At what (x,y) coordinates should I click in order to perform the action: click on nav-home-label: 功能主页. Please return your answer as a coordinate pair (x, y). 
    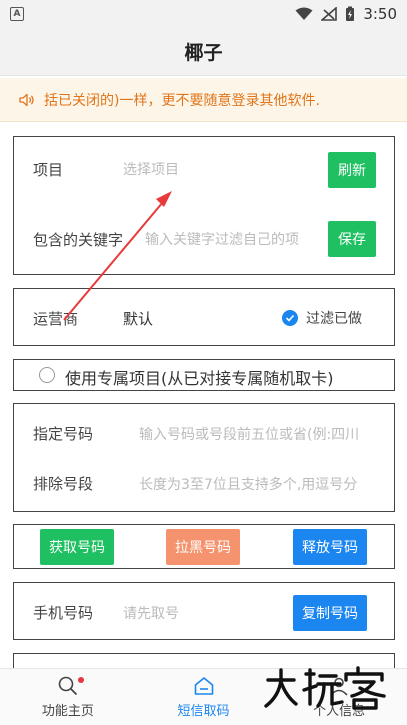
    Looking at the image, I should click on (67, 711).